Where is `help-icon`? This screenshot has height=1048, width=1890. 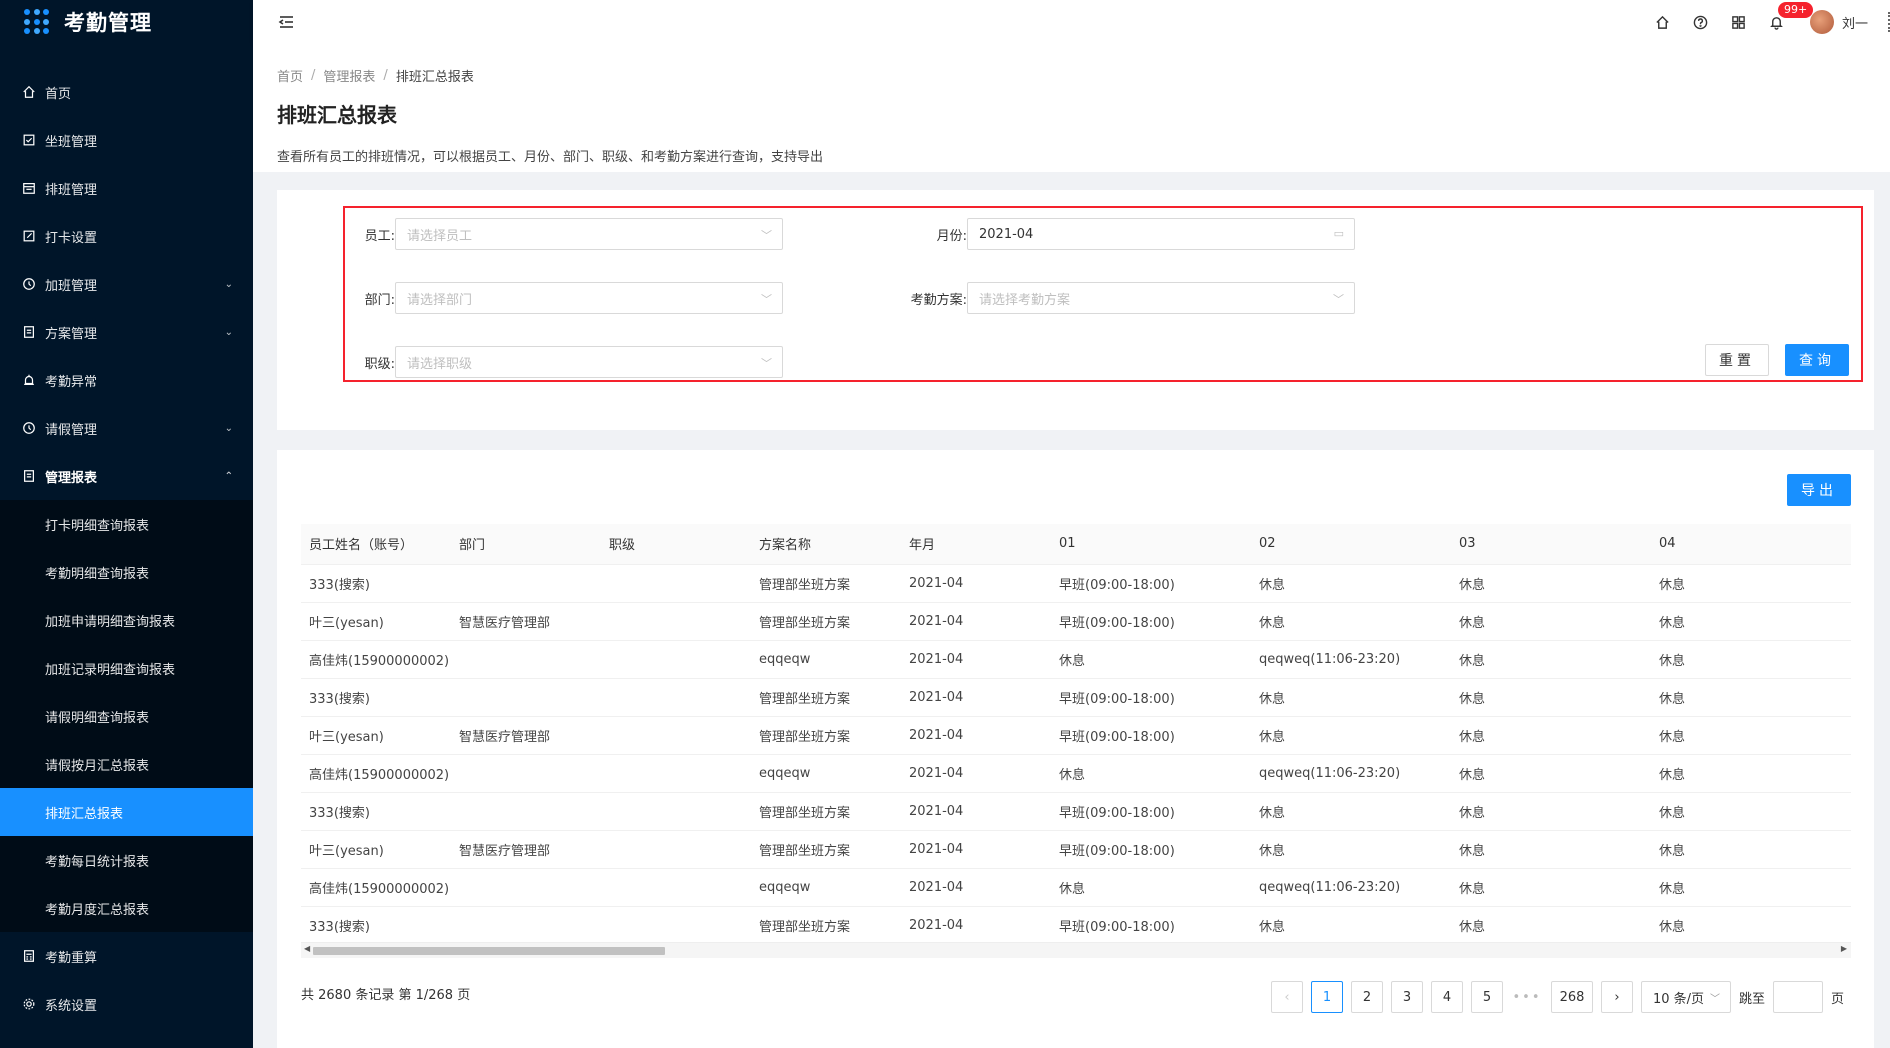 help-icon is located at coordinates (1701, 22).